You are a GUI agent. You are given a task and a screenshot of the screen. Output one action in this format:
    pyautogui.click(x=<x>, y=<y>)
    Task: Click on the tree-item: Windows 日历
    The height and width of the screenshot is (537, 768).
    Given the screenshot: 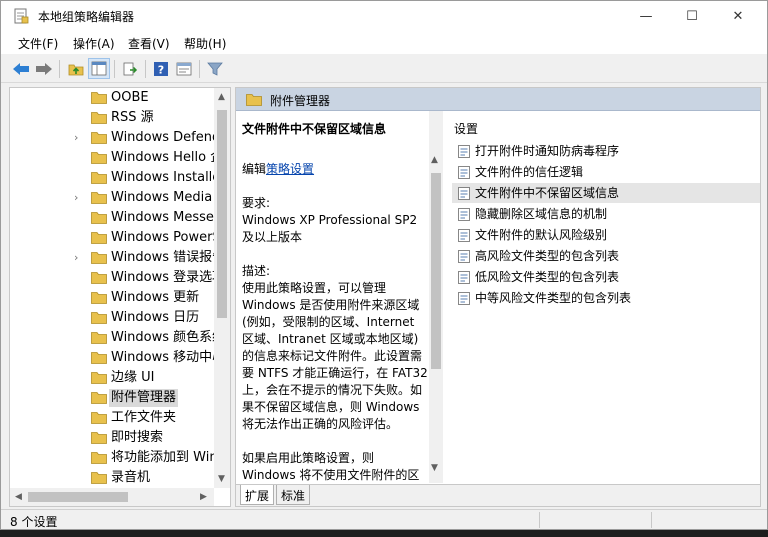 What is the action you would take?
    pyautogui.click(x=112, y=318)
    